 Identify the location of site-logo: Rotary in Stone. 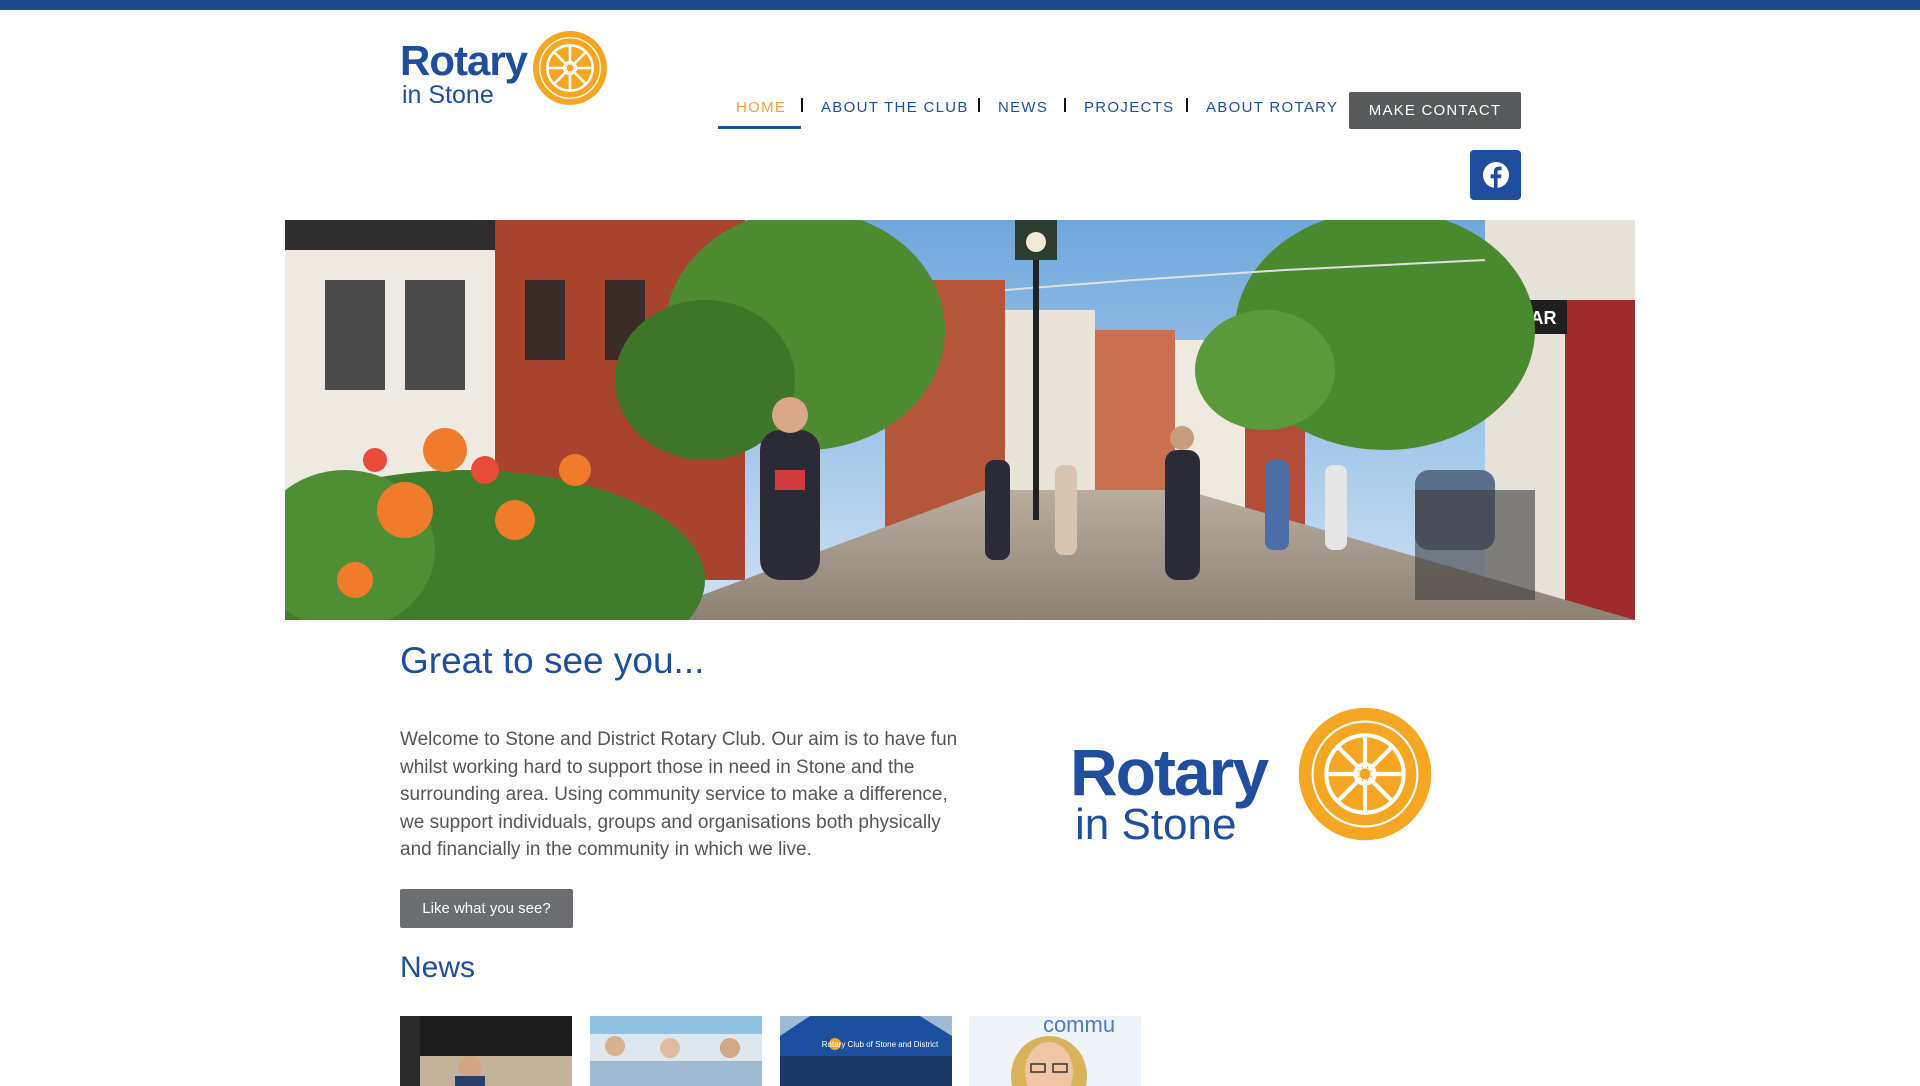
(507, 68).